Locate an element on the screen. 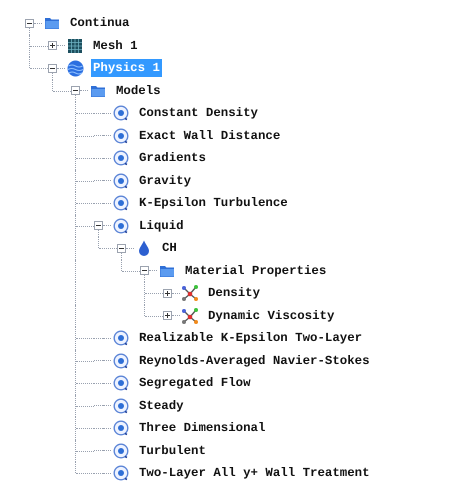 Image resolution: width=451 pixels, height=487 pixels. tree-item: K-Epsilon Turbulence is located at coordinates (213, 203).